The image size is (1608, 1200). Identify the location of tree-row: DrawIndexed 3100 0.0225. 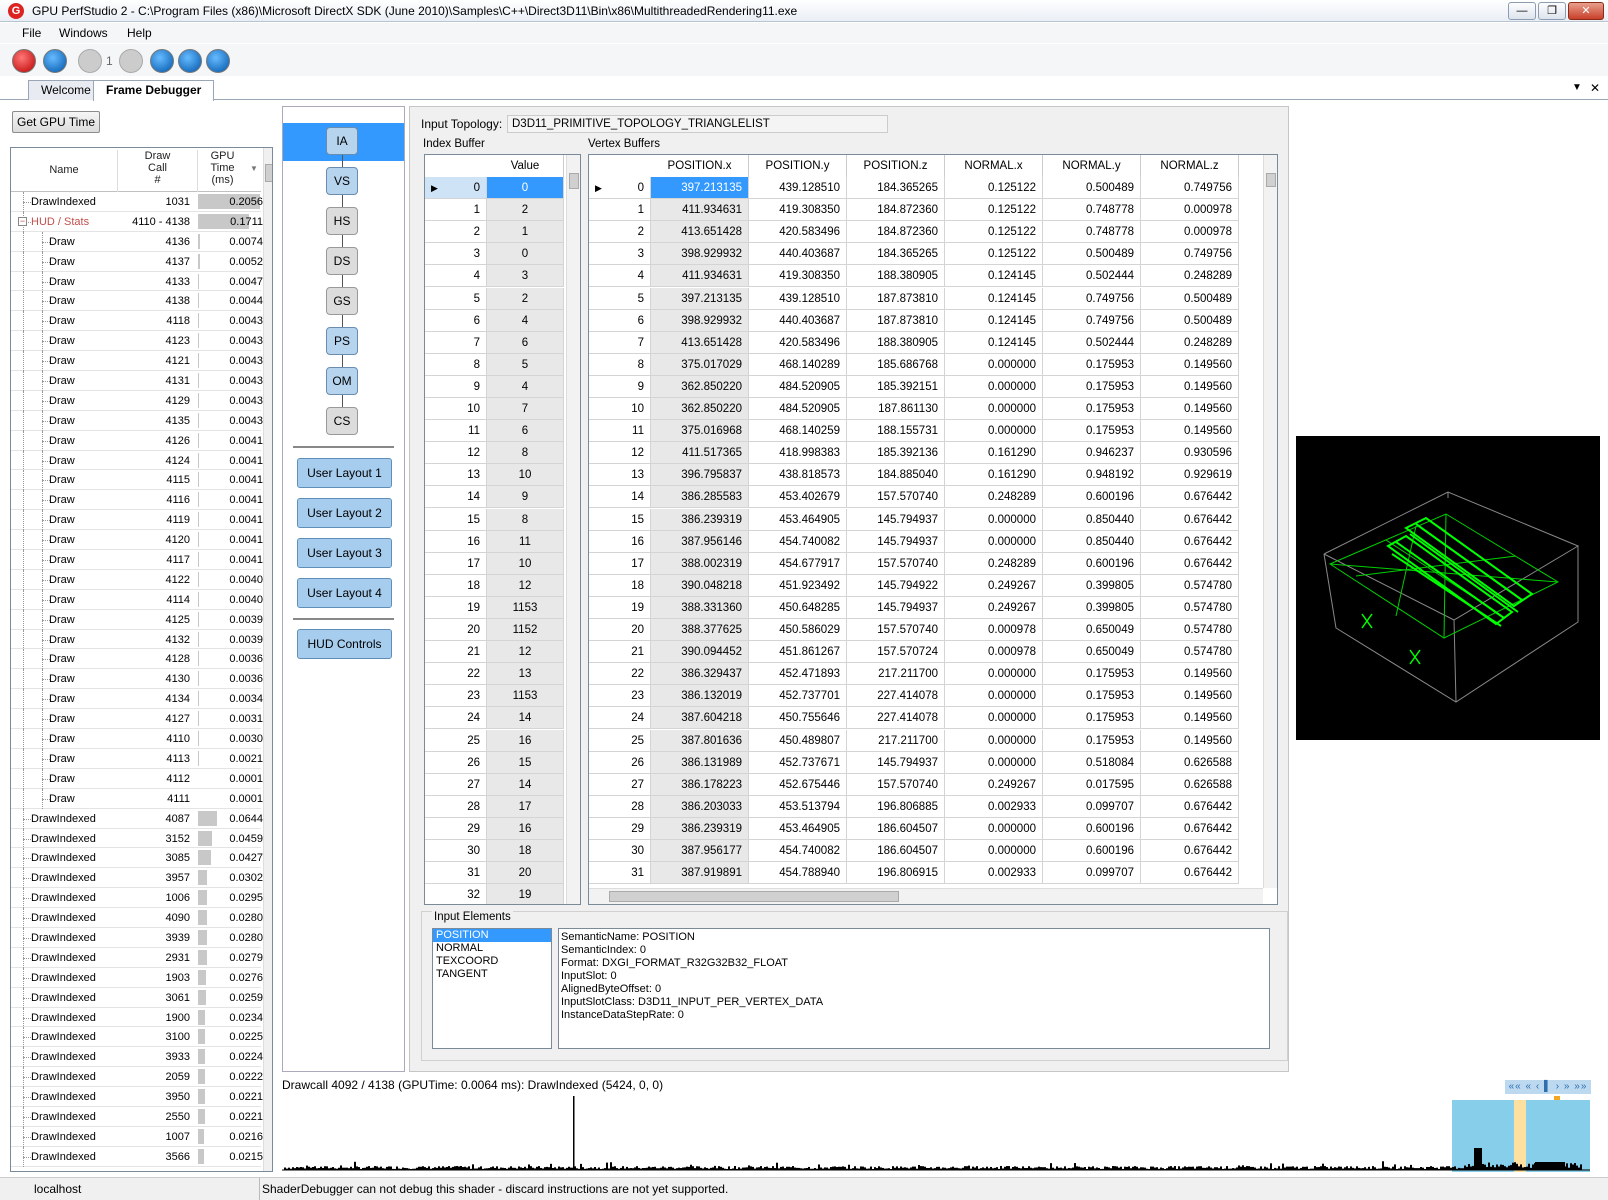
(137, 1037).